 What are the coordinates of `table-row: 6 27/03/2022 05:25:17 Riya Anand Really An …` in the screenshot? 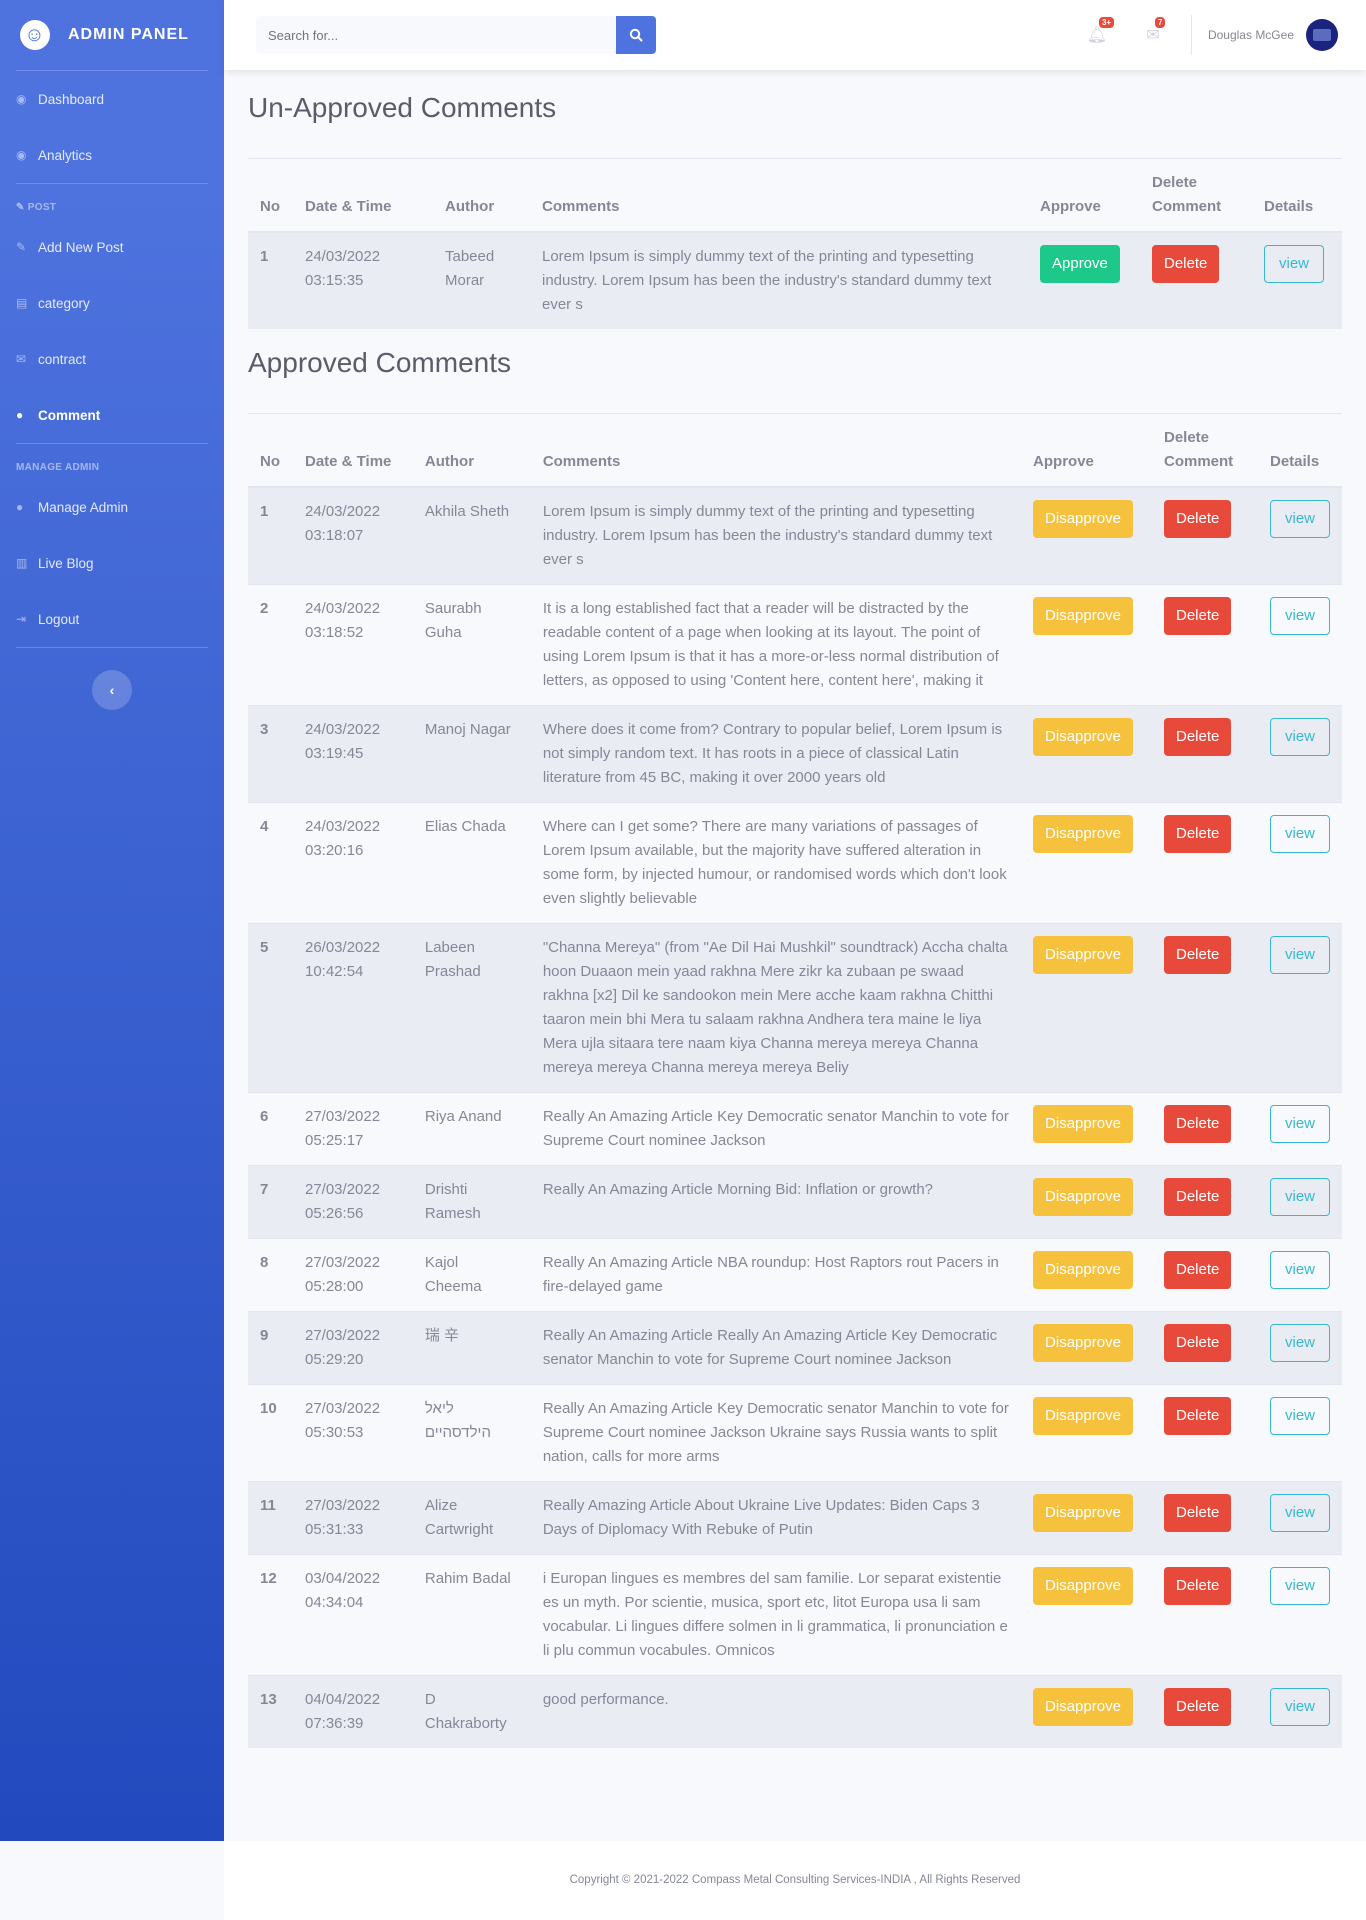 It's located at (795, 1129).